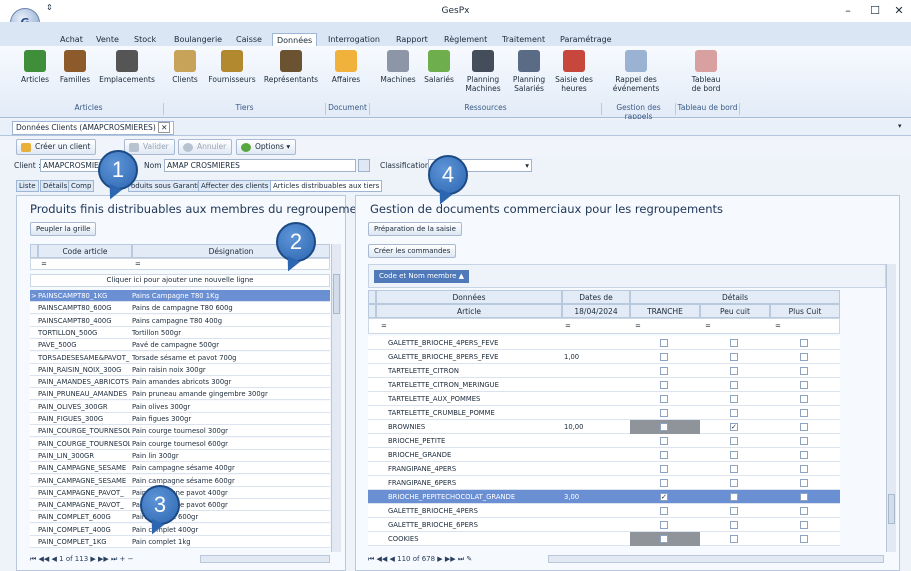 Image resolution: width=911 pixels, height=571 pixels. What do you see at coordinates (84, 382) in the screenshot?
I see `cell-code-article: PAIN_AMANDES_ABRICOTS` at bounding box center [84, 382].